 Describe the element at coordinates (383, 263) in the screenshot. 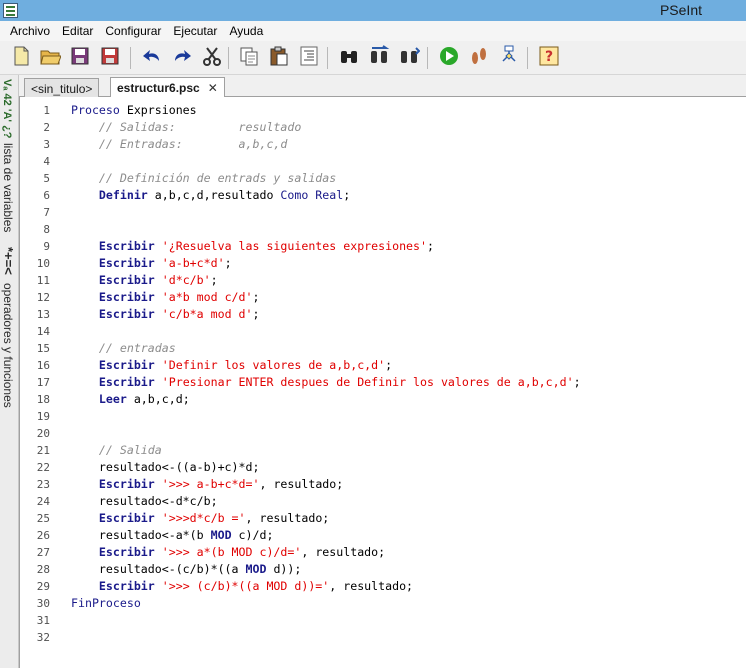

I see `code-line: 10 Escribir 'a-b+c*d';` at that location.